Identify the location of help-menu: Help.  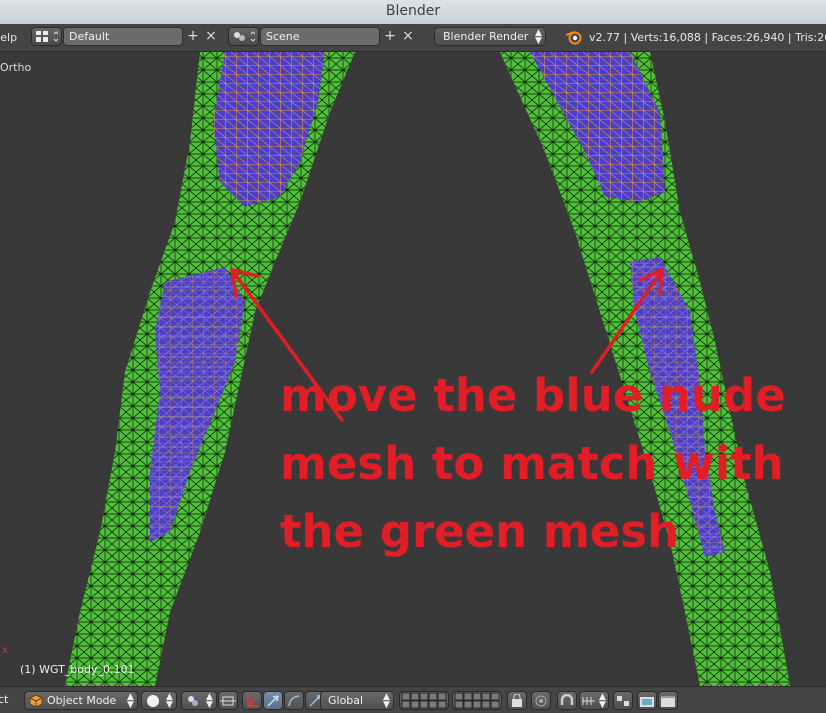
(8, 37).